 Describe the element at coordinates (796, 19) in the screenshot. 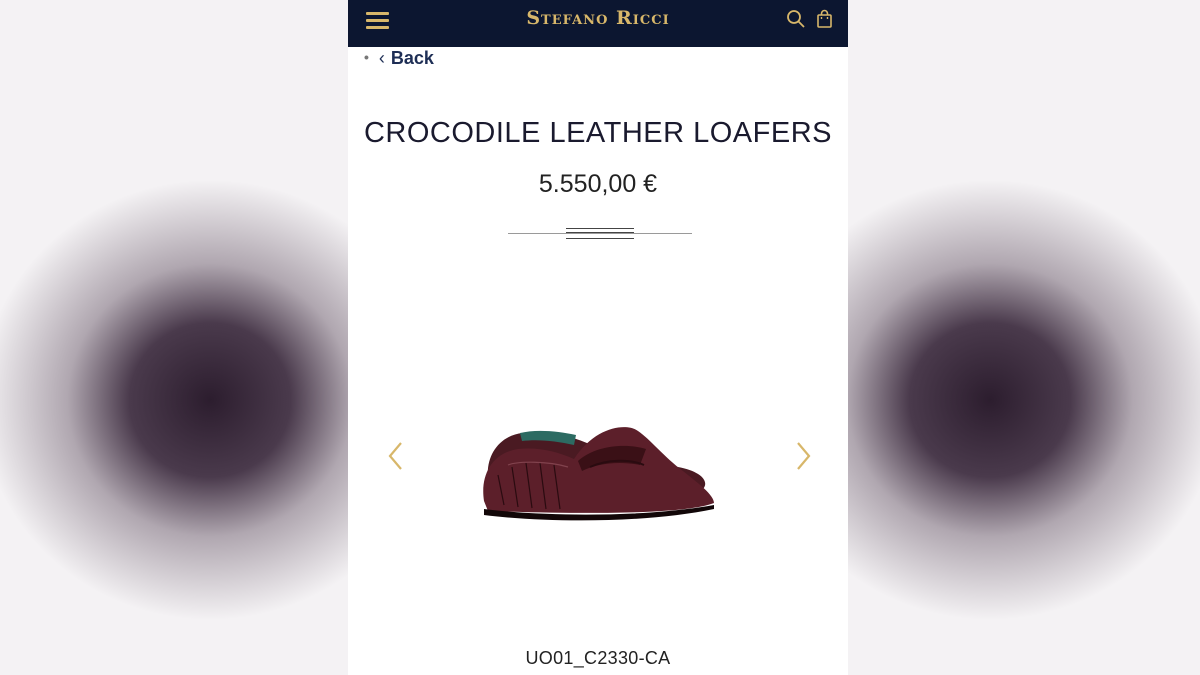

I see `search-icon` at that location.